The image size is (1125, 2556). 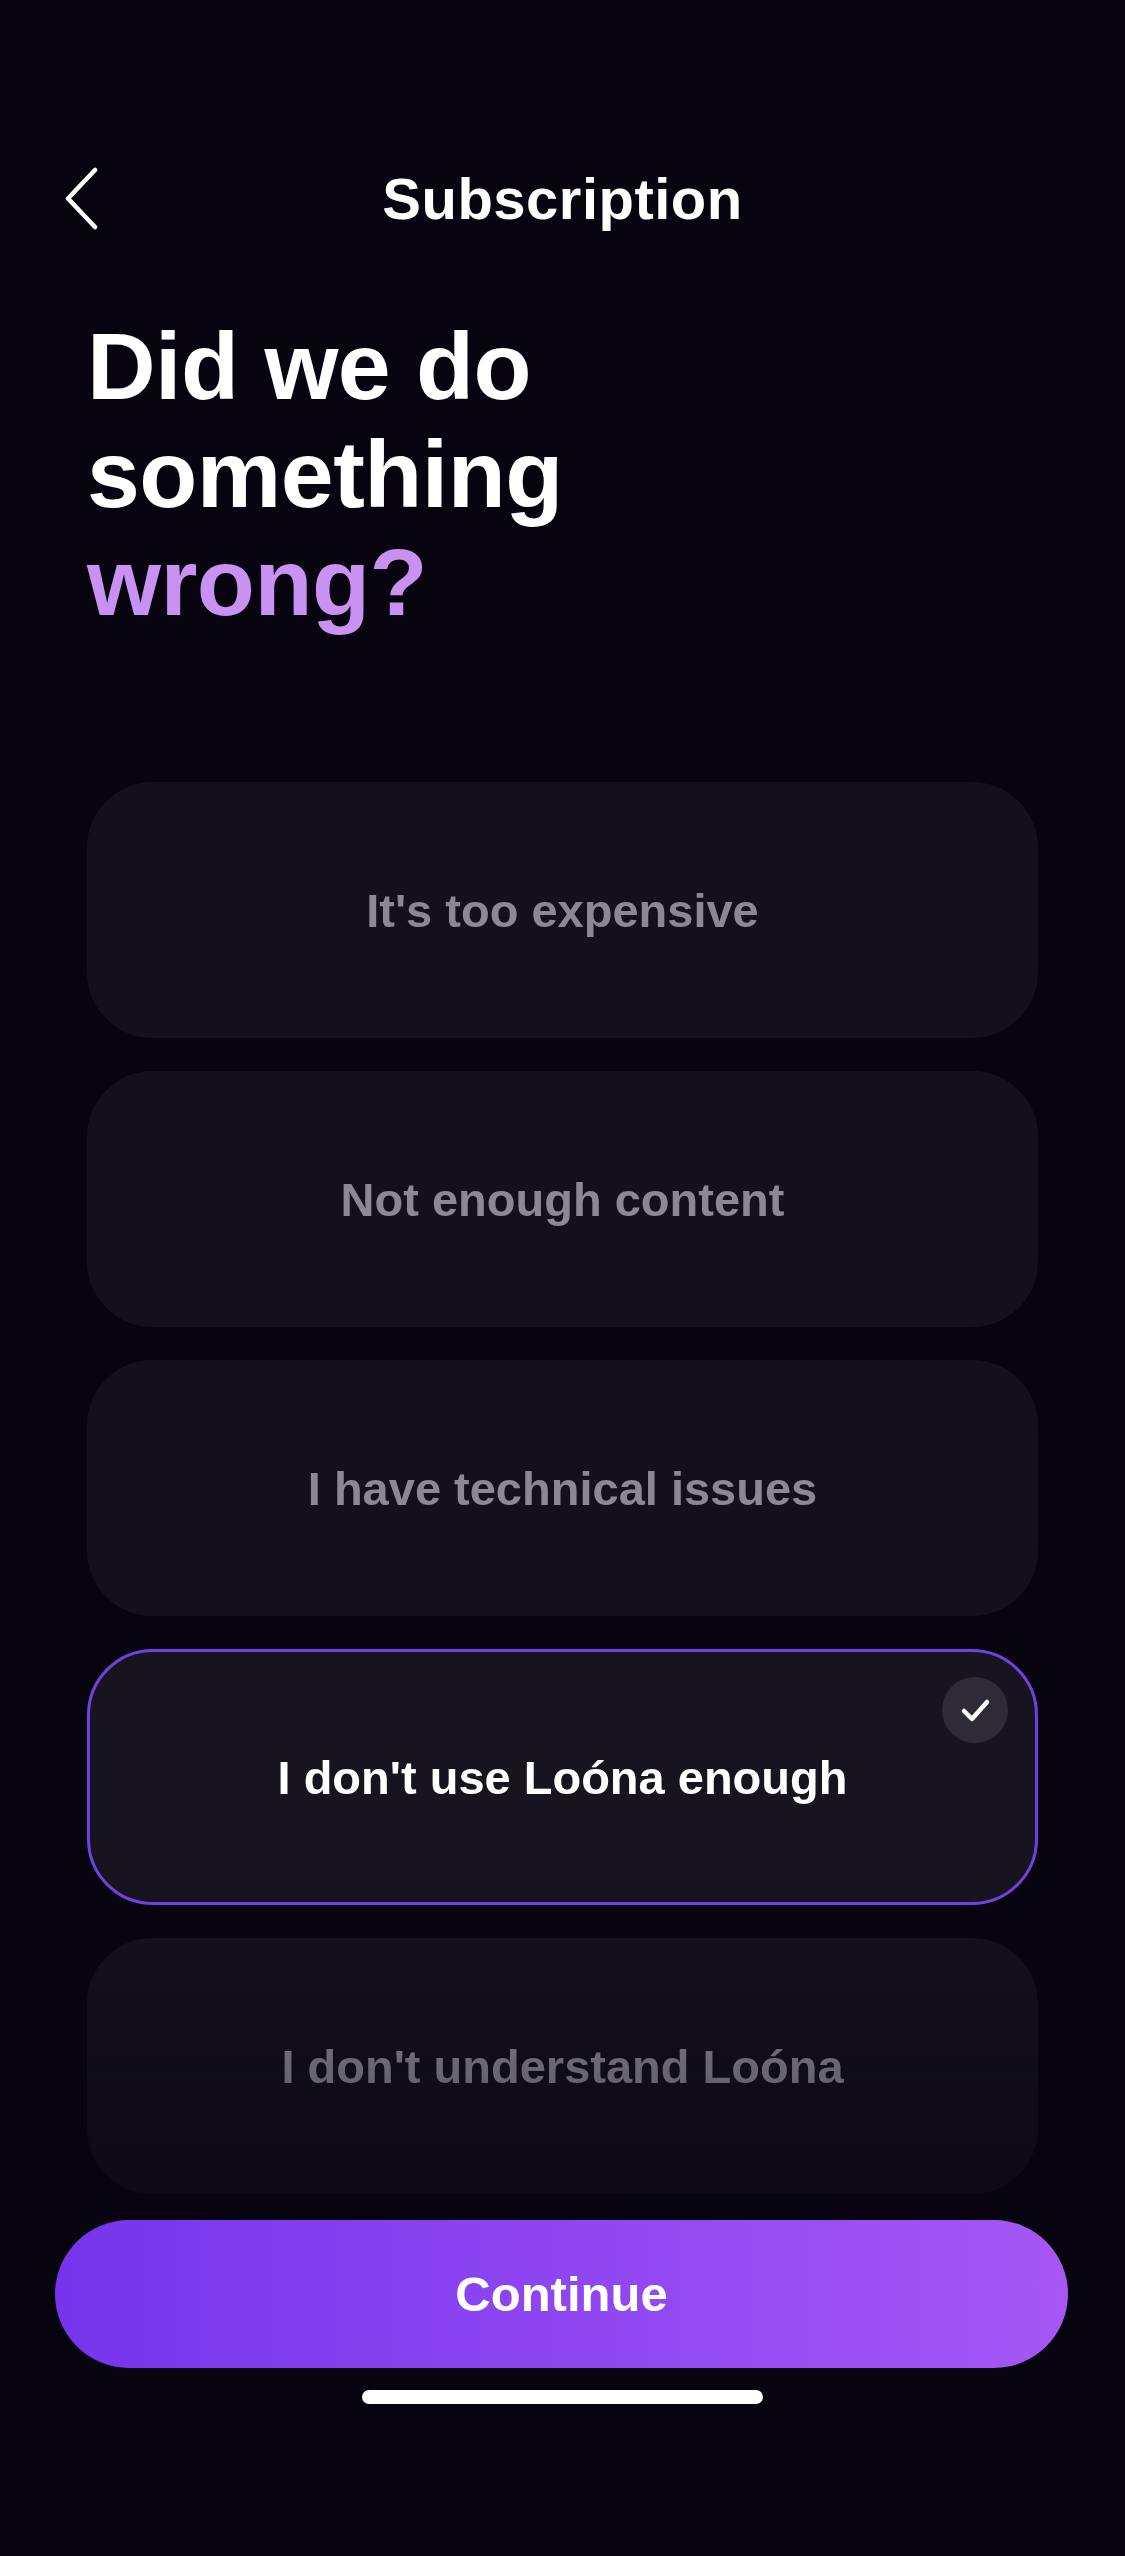 I want to click on continue-button: Continue, so click(x=561, y=2294).